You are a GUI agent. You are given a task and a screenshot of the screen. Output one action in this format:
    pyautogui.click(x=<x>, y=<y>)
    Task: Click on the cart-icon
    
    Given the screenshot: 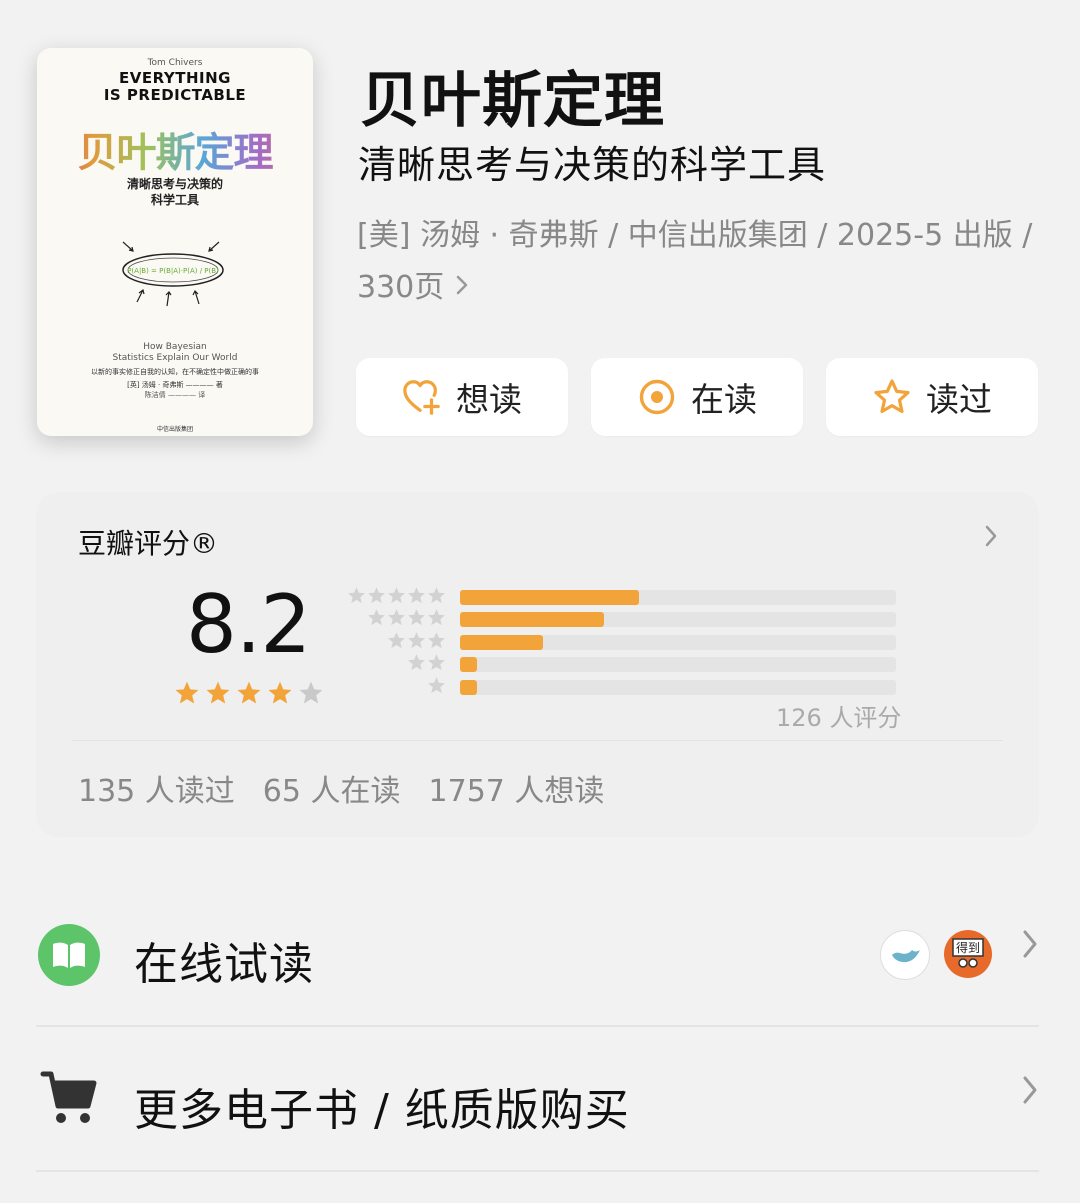 What is the action you would take?
    pyautogui.click(x=69, y=1099)
    